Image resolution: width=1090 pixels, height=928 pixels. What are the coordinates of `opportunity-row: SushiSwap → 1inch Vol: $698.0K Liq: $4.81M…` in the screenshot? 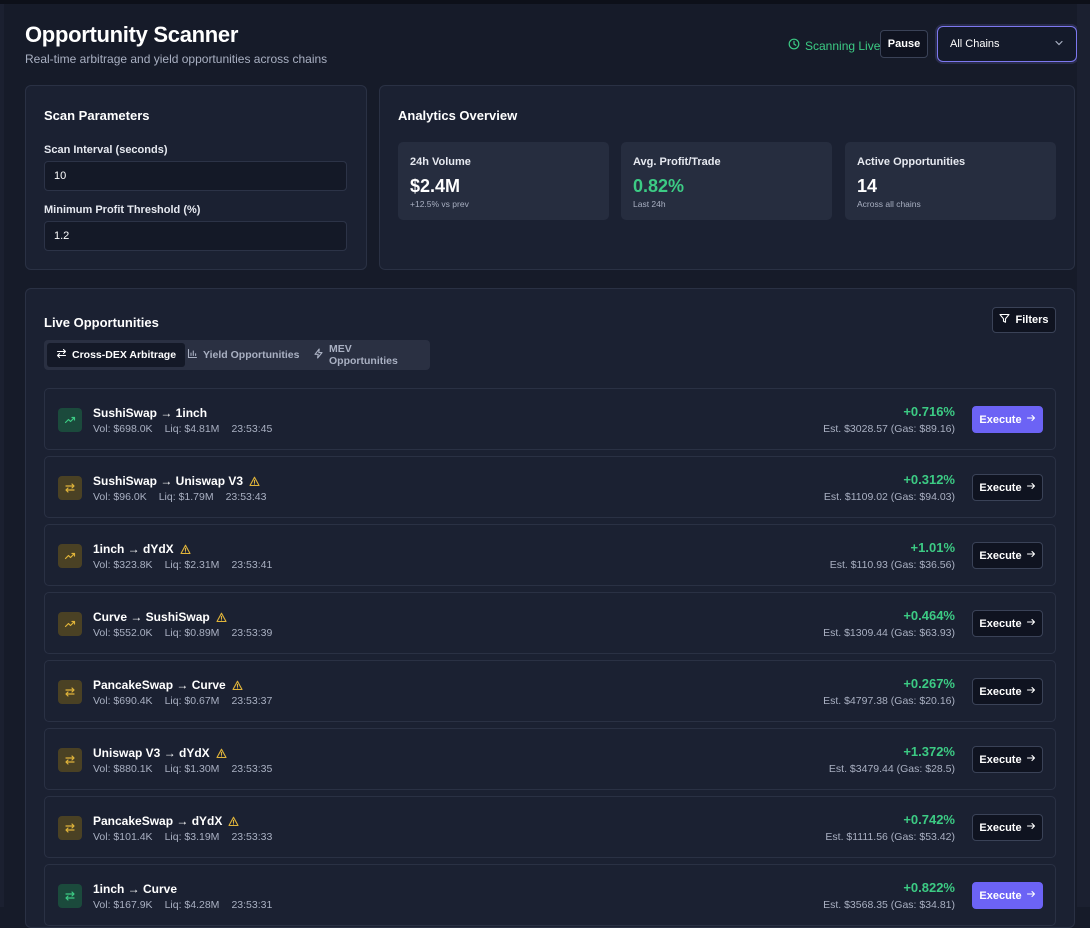 It's located at (550, 419).